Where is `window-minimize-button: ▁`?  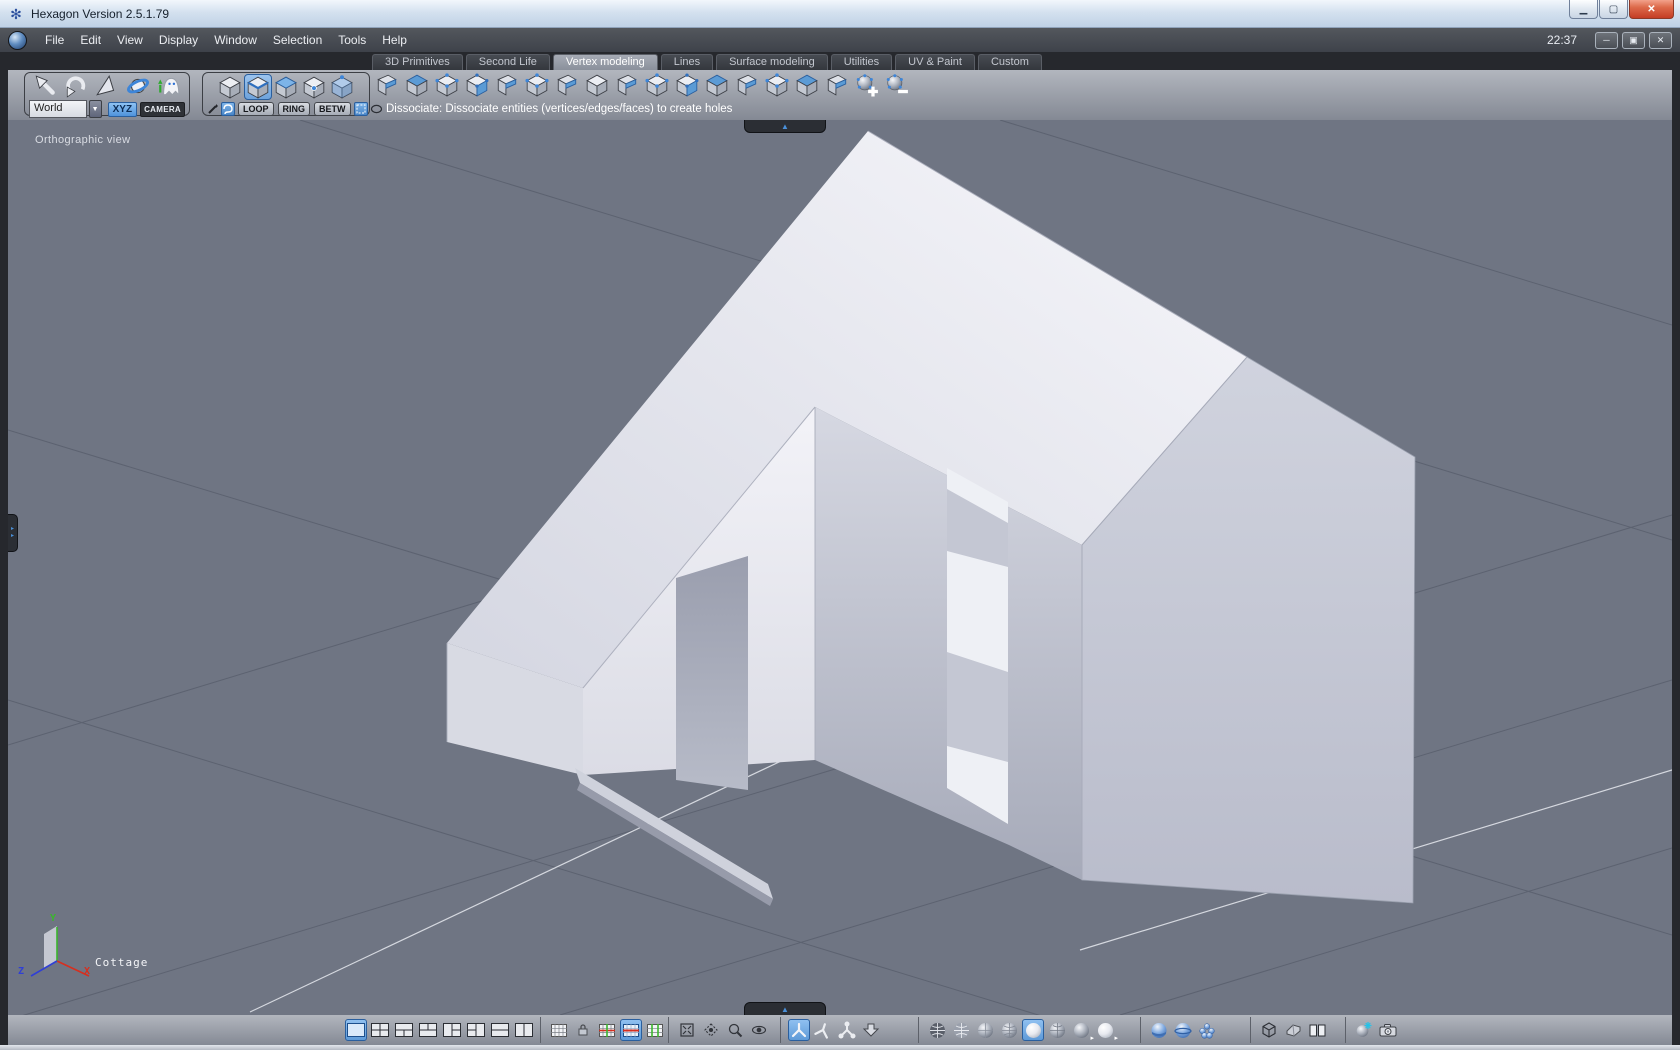
window-minimize-button: ▁ is located at coordinates (1583, 9).